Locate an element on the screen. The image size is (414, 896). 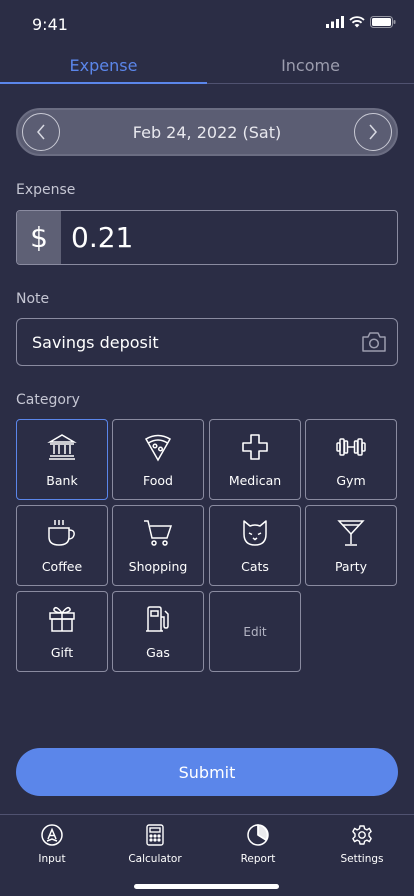
pie-chart-icon is located at coordinates (258, 835).